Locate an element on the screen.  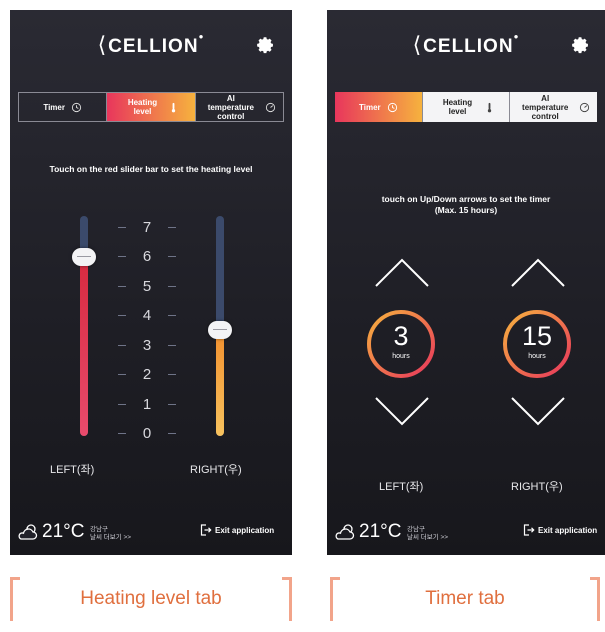
left-timer-unit: hours is located at coordinates (401, 356).